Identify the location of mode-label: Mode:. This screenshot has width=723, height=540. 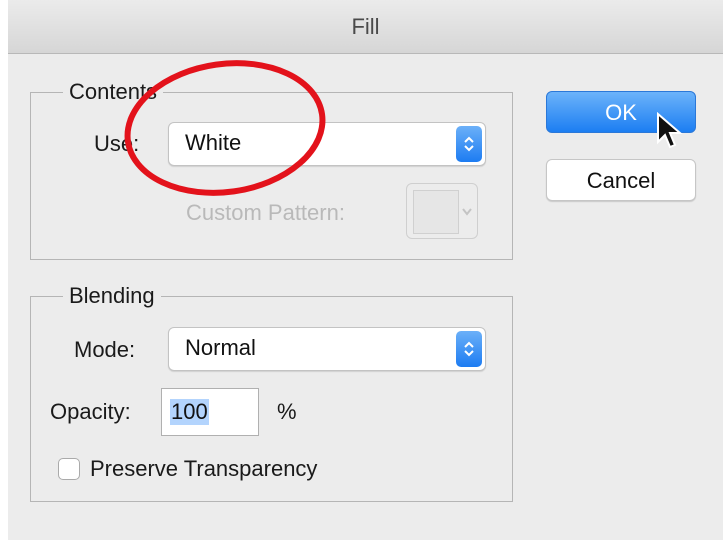
(105, 349).